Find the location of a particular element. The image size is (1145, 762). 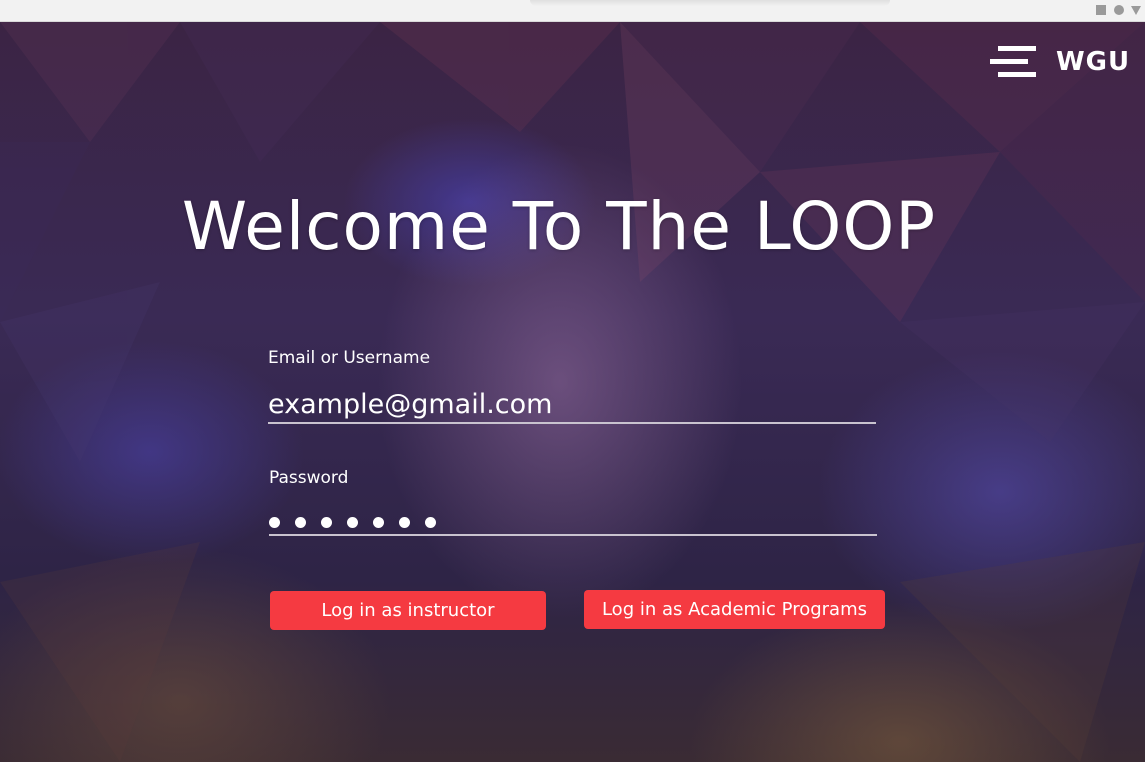

logo-text: WGU is located at coordinates (1093, 62).